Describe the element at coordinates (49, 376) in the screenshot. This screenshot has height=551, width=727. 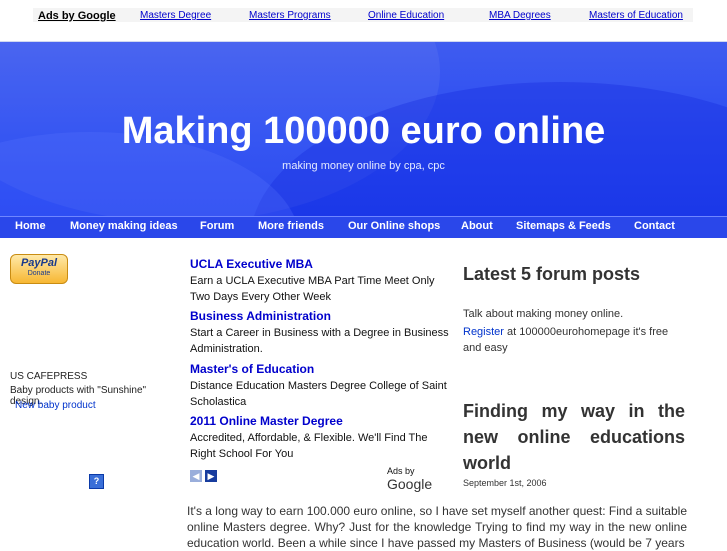
I see `shop-title: US CAFEPRESS` at that location.